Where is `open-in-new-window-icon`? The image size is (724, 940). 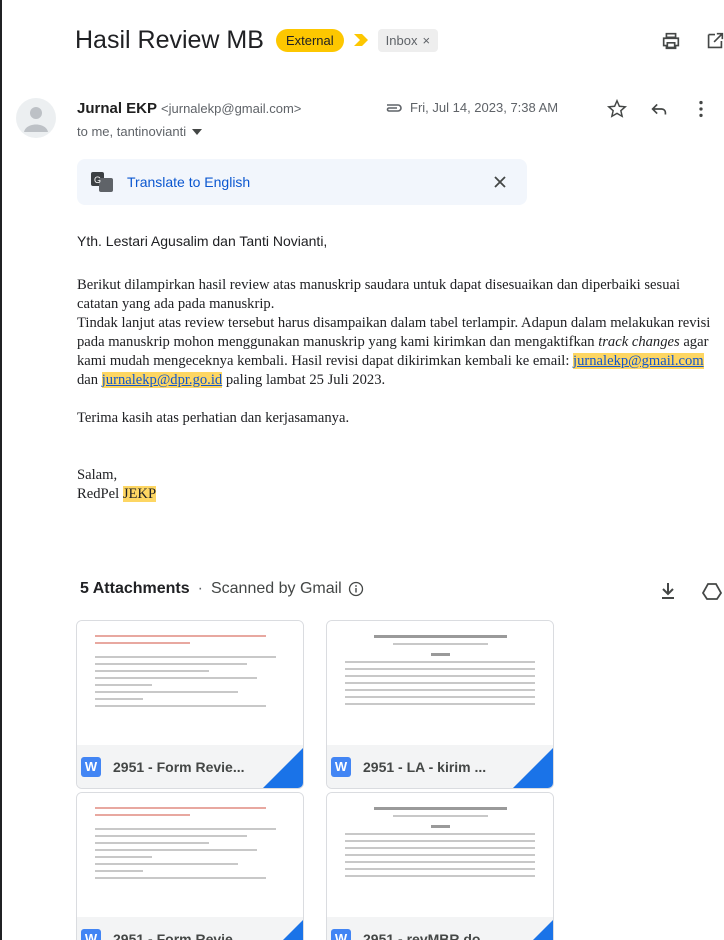
open-in-new-window-icon is located at coordinates (714, 41).